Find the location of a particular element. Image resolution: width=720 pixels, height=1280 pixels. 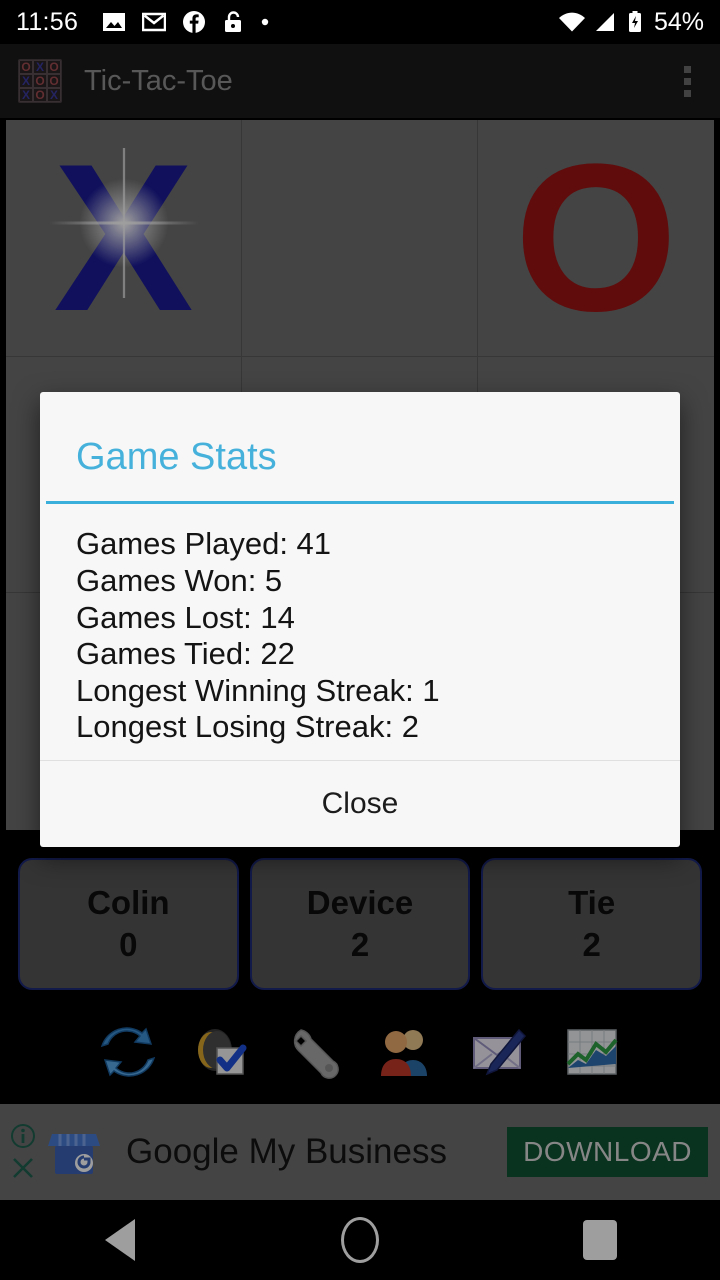

battery-icon is located at coordinates (634, 21).